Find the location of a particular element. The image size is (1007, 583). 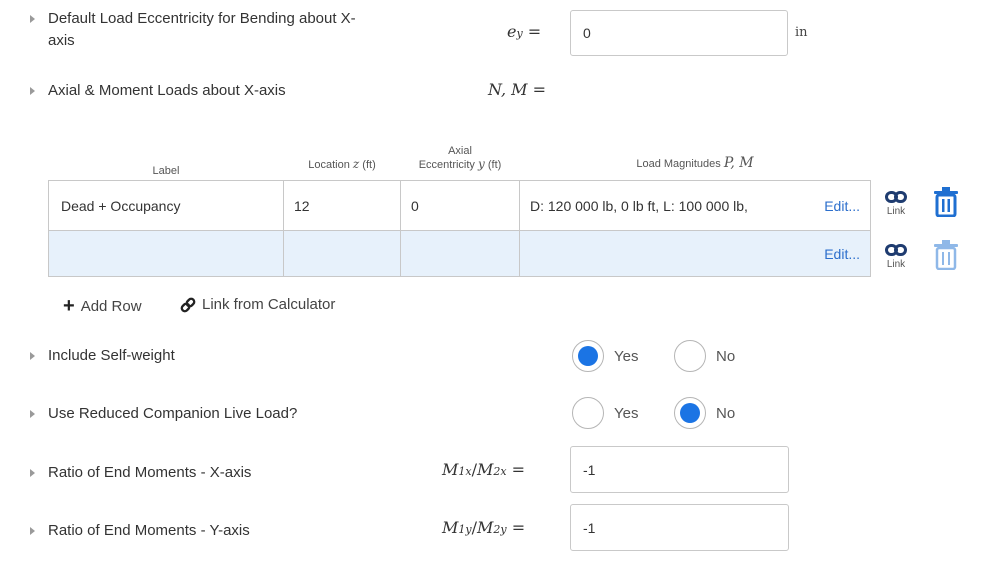

ratio-x-label: Ratio of End Moments - X-axis is located at coordinates (150, 472).